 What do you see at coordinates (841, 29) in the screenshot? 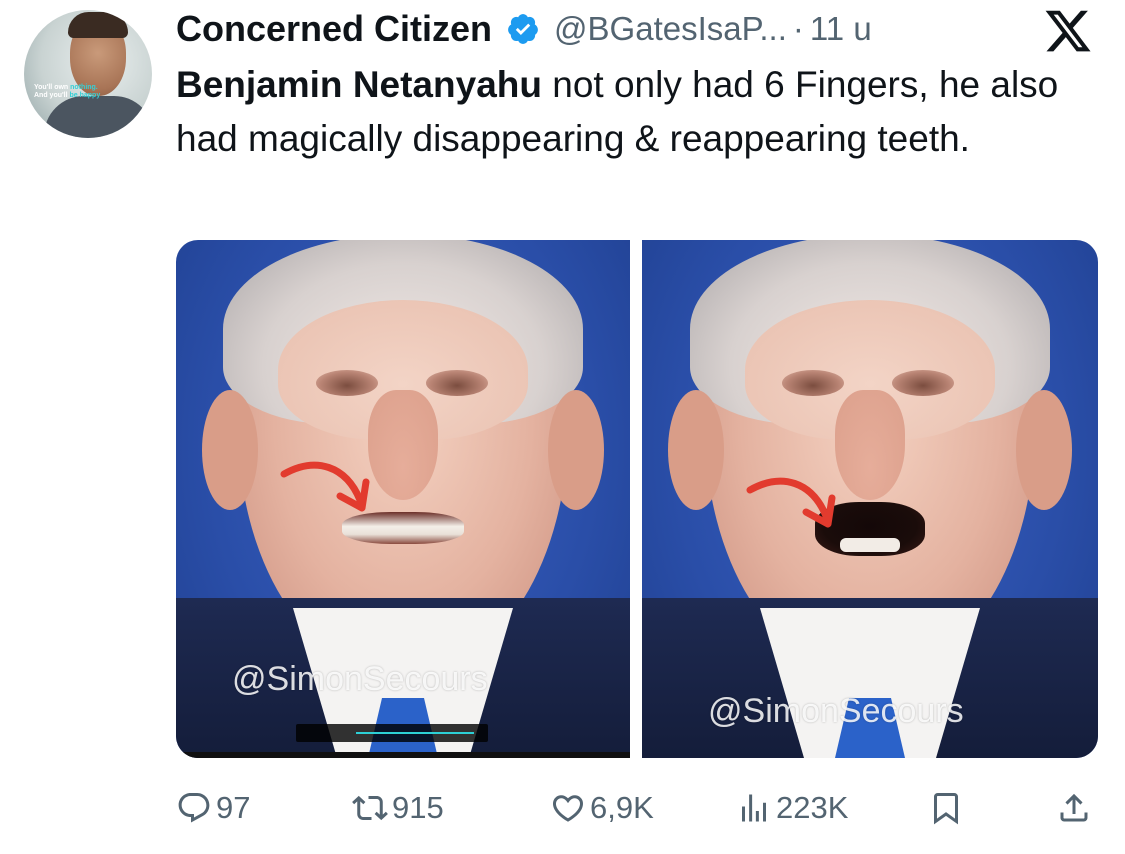
I see `tweet-time: 11 u` at bounding box center [841, 29].